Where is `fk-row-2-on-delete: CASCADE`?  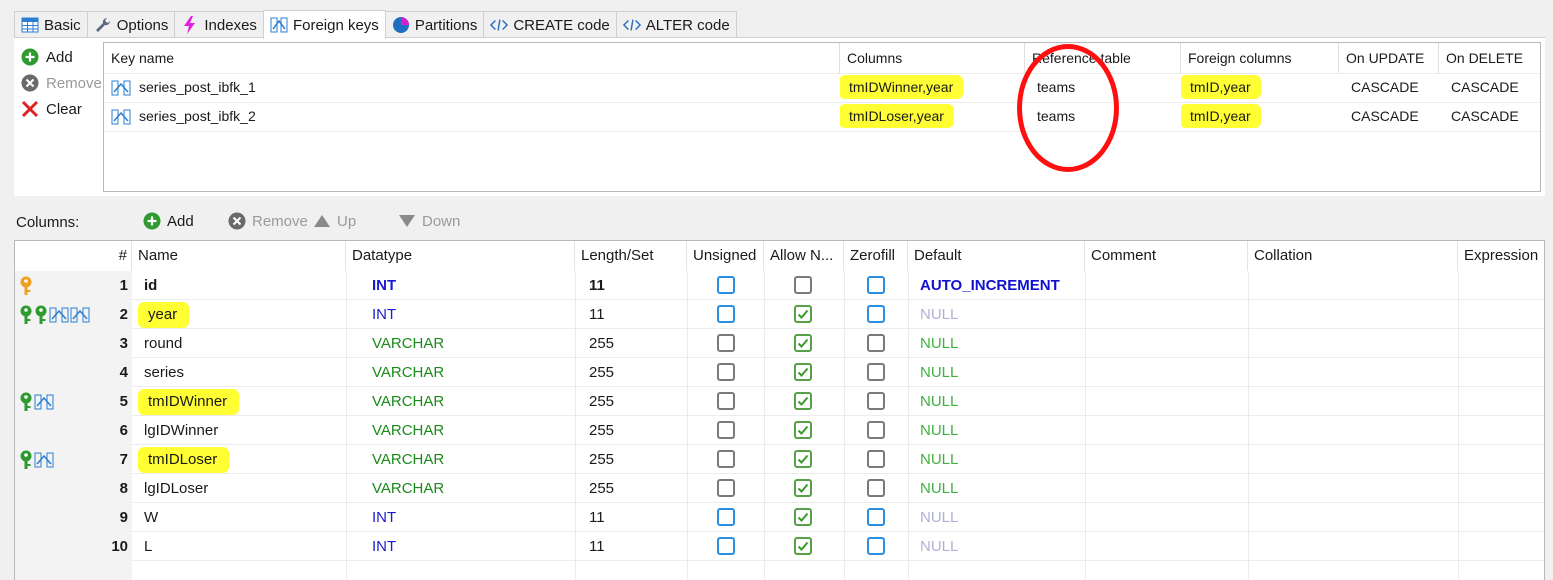
fk-row-2-on-delete: CASCADE is located at coordinates (1489, 116).